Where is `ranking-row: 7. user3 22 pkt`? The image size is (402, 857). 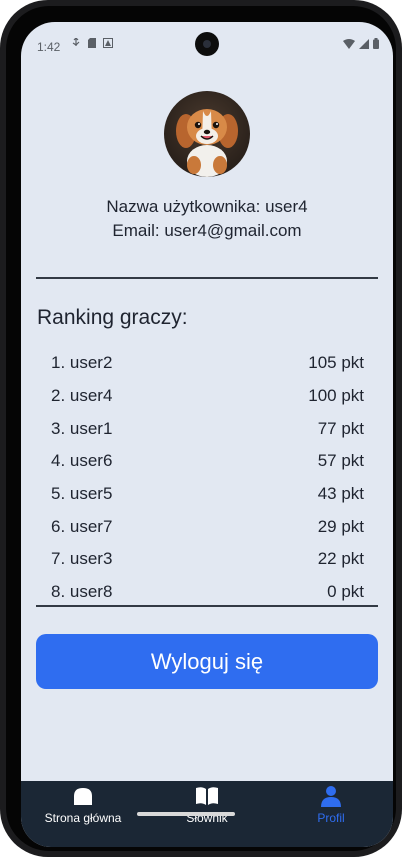
ranking-row: 7. user3 22 pkt is located at coordinates (207, 559).